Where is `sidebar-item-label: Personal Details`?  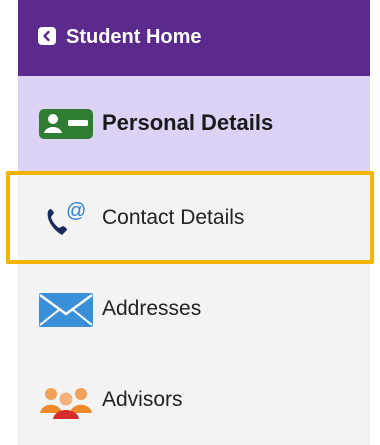
sidebar-item-label: Personal Details is located at coordinates (188, 122).